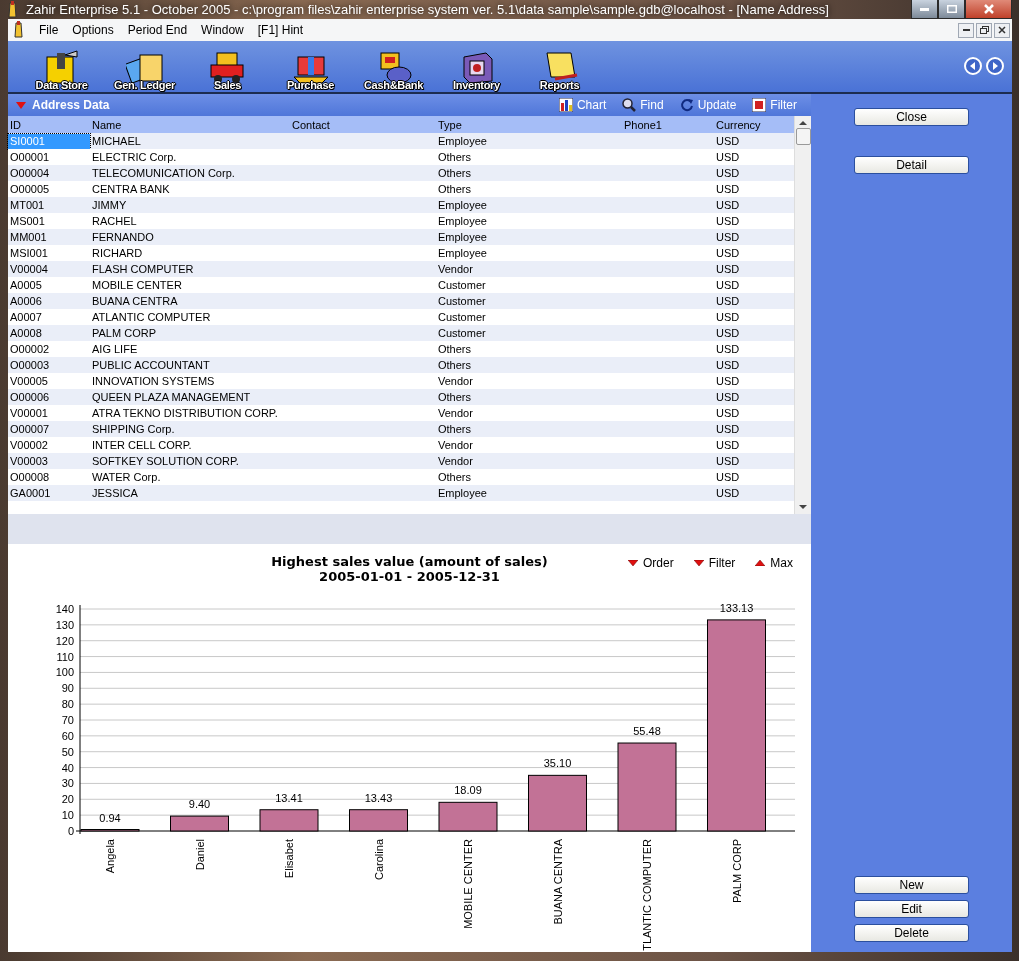 The height and width of the screenshot is (961, 1019). I want to click on previous-button, so click(973, 66).